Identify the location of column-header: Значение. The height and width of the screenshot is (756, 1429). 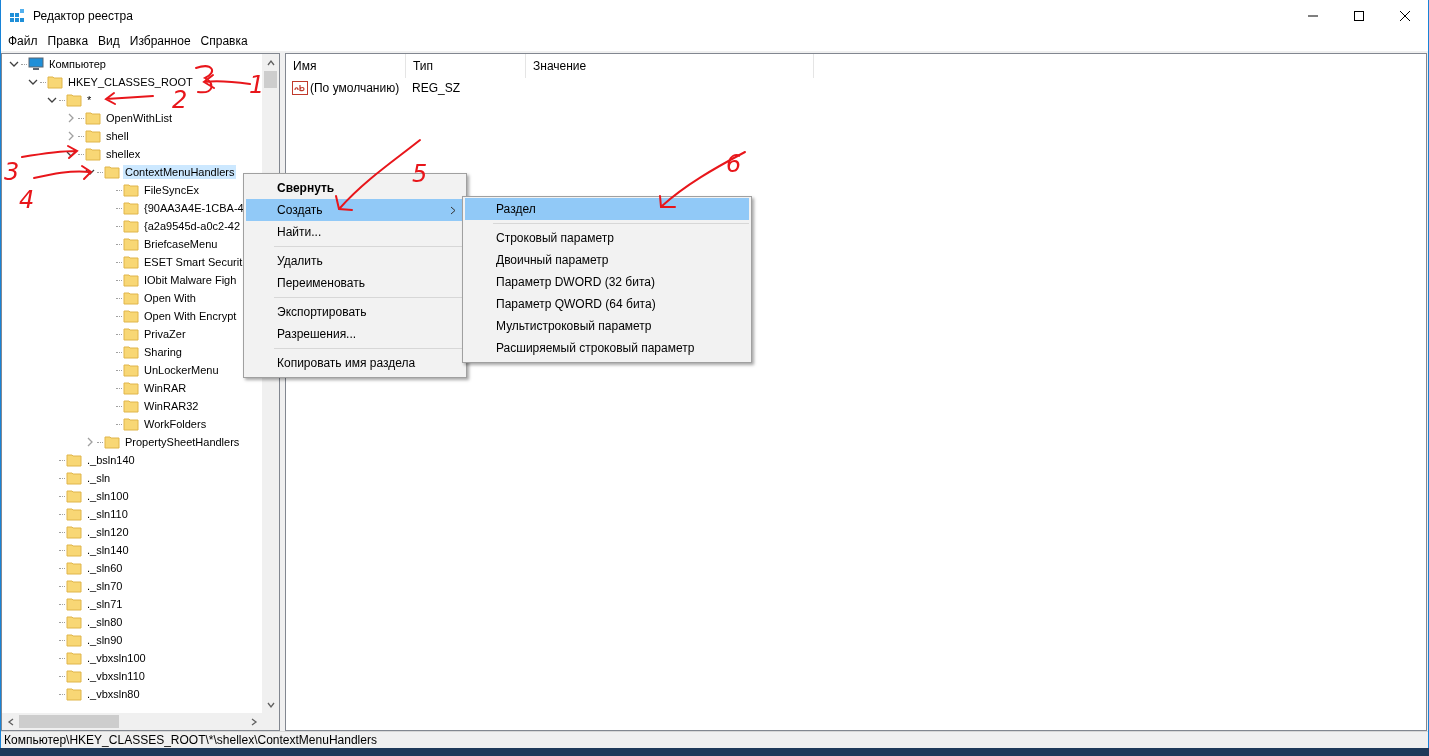
(670, 66).